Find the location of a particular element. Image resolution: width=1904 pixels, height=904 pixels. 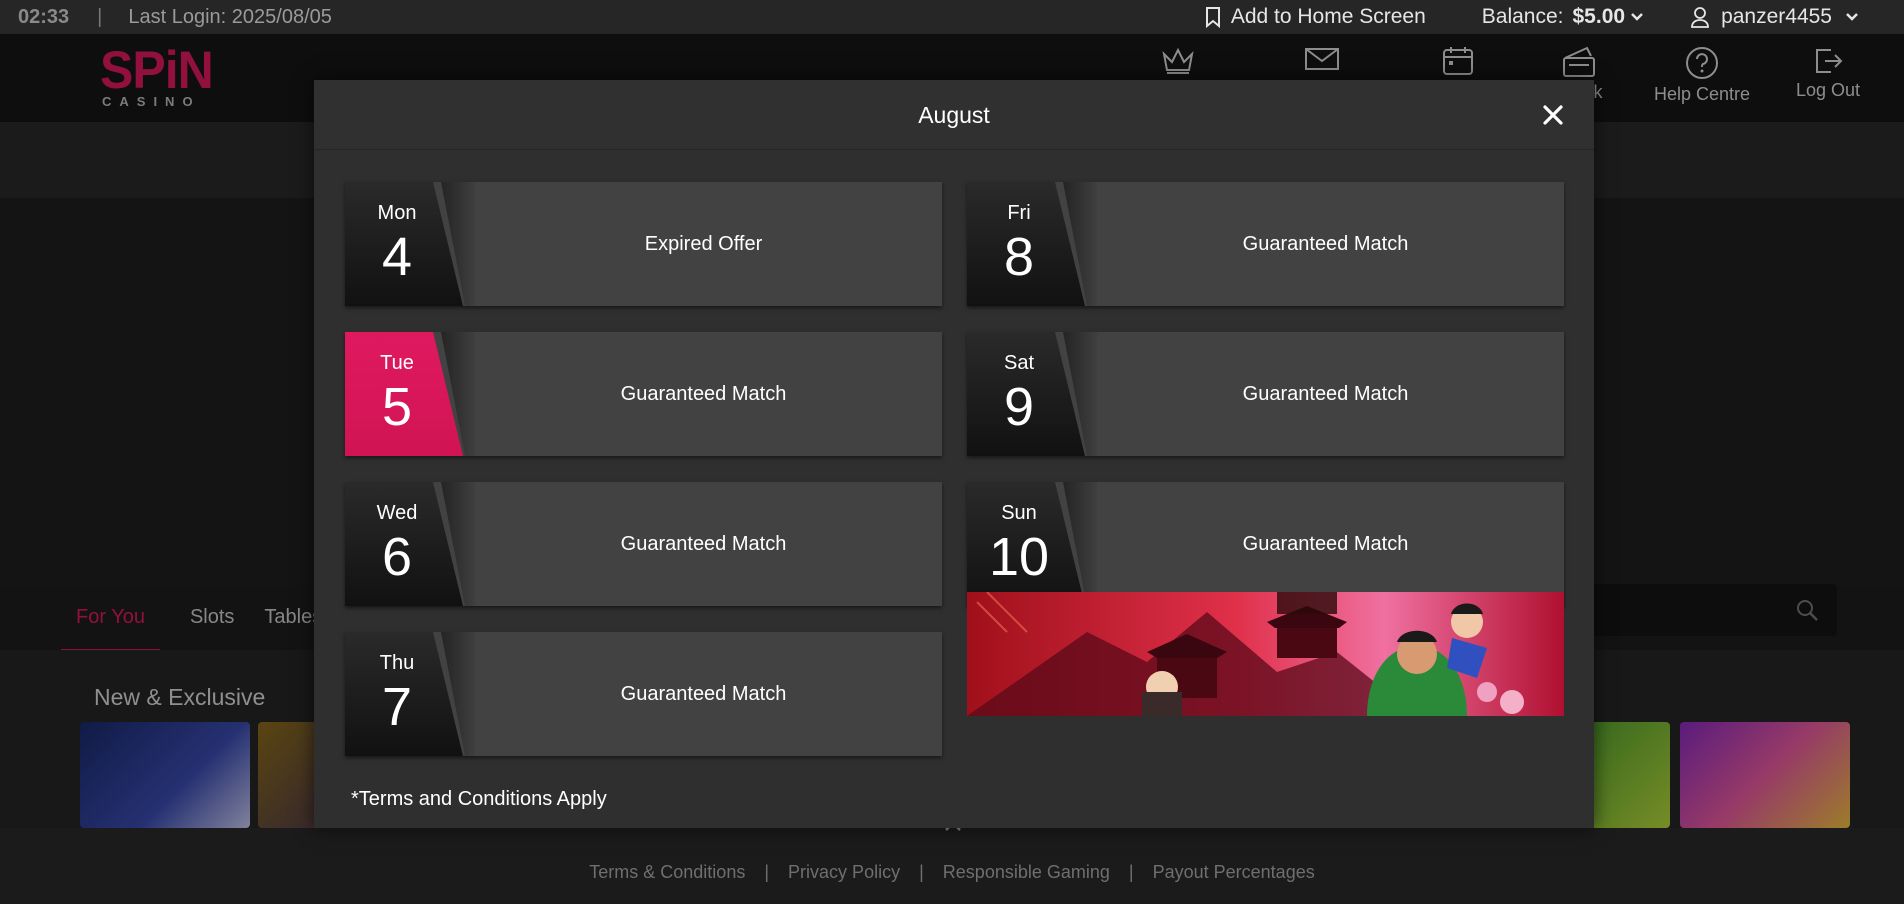

day-card-sun: Sun 10 Guaranteed Match is located at coordinates (1265, 544).